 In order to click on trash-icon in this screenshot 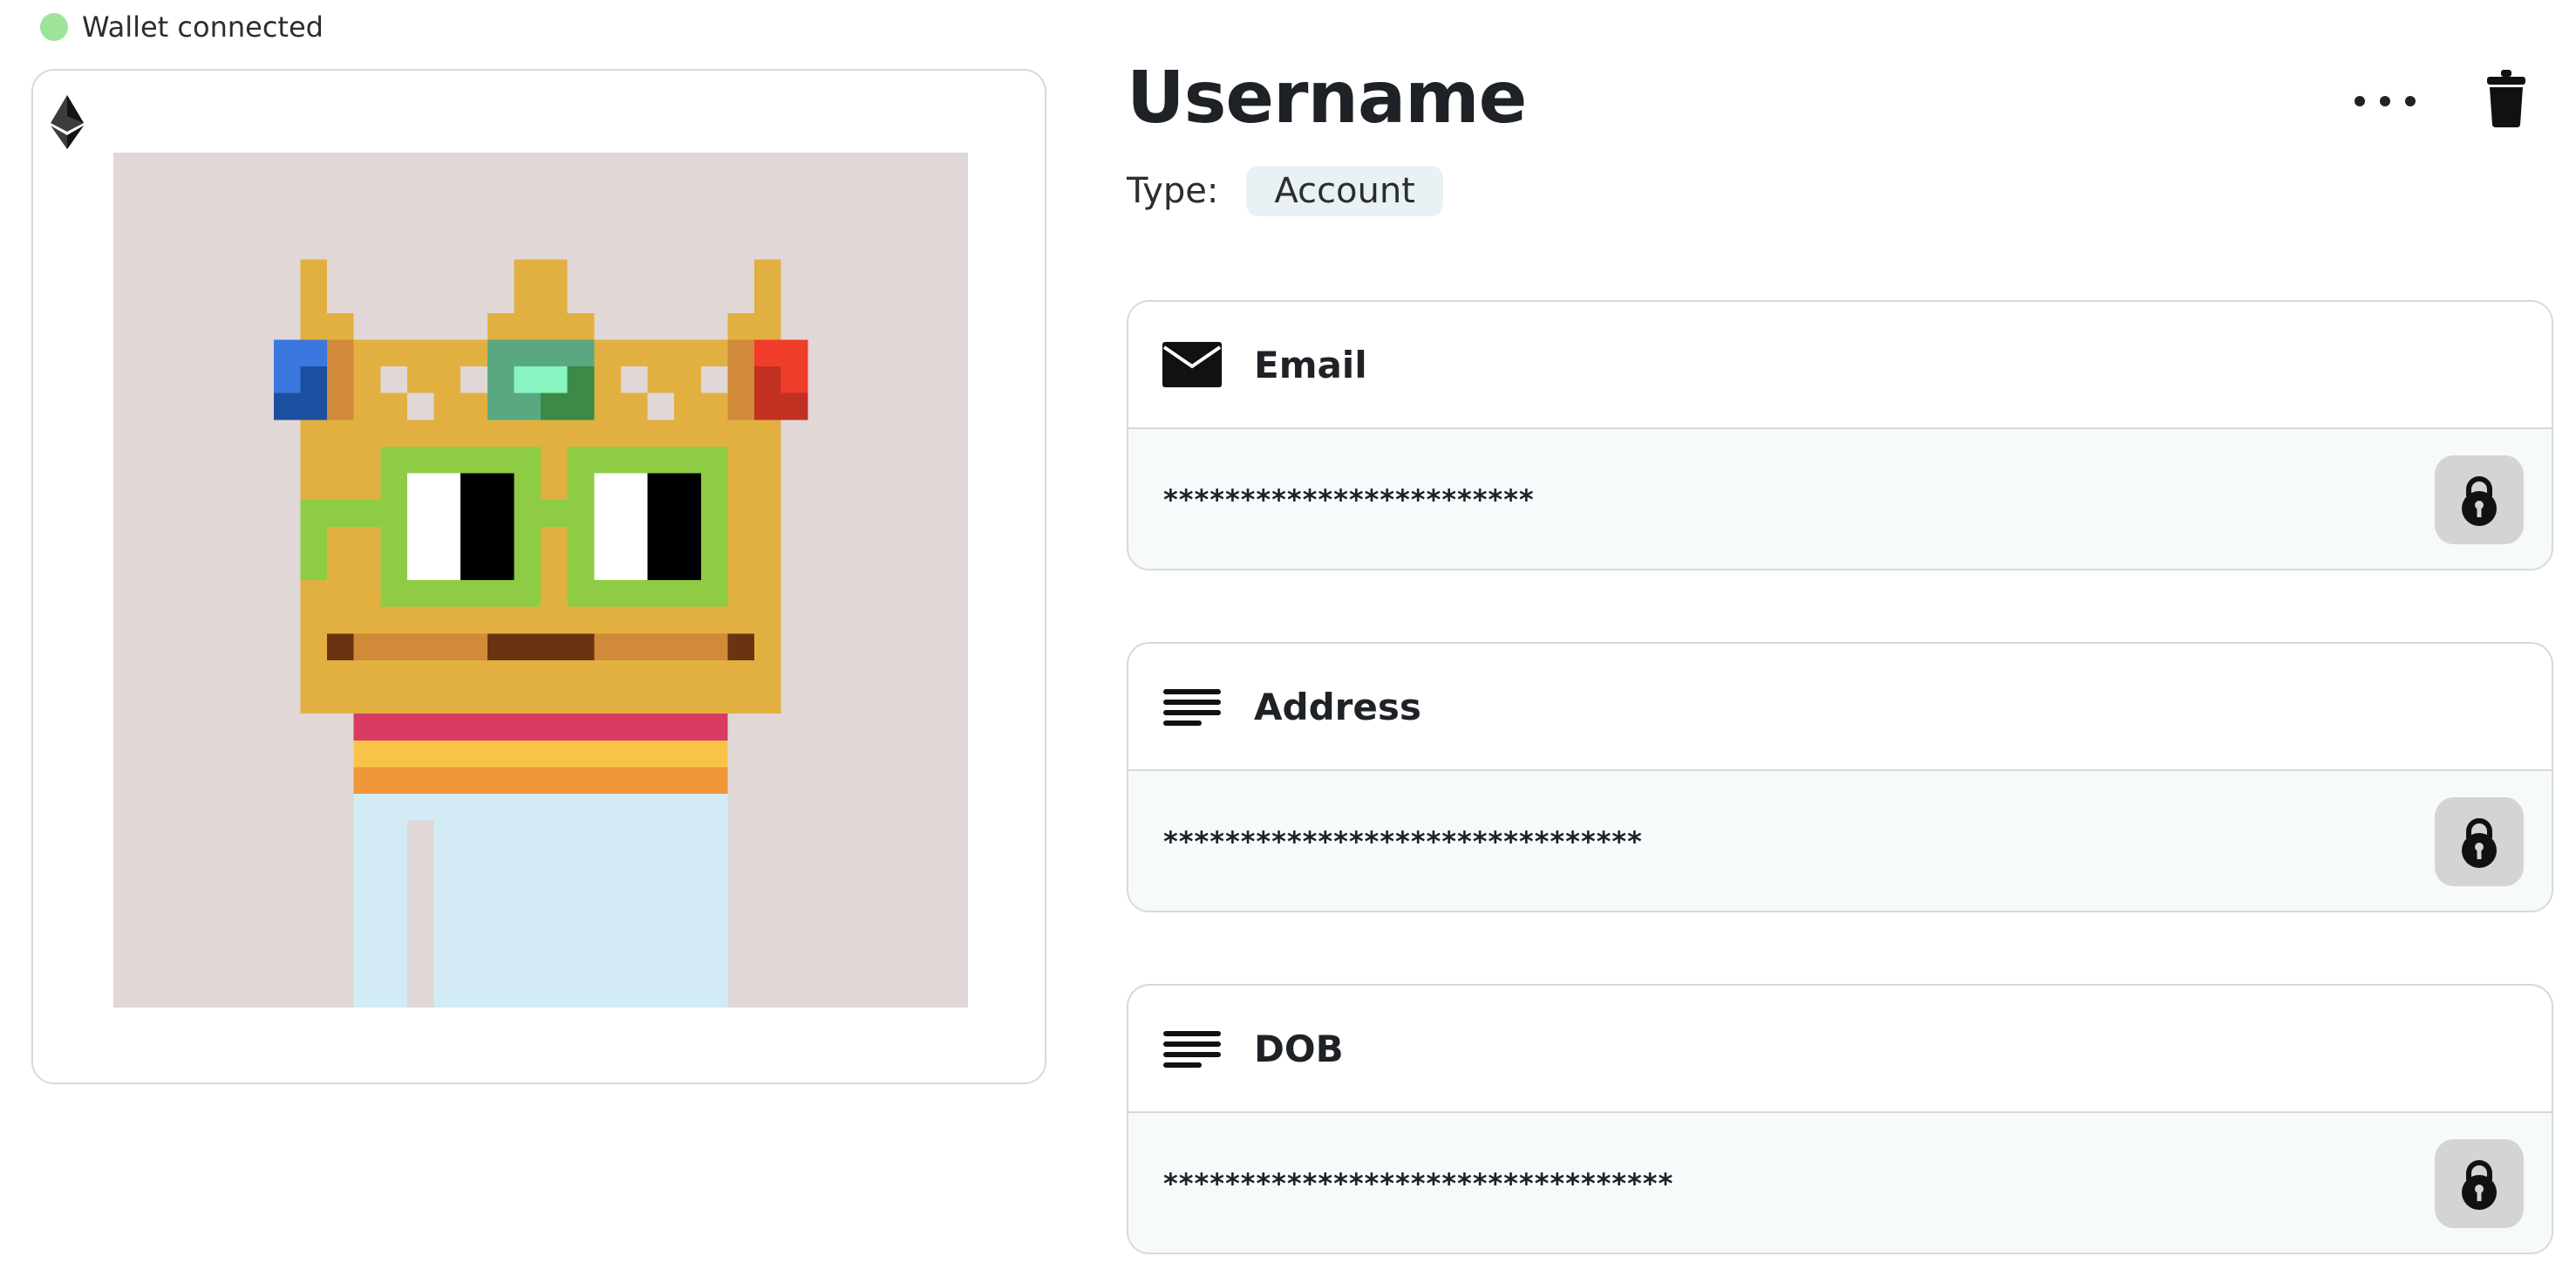, I will do `click(2506, 98)`.